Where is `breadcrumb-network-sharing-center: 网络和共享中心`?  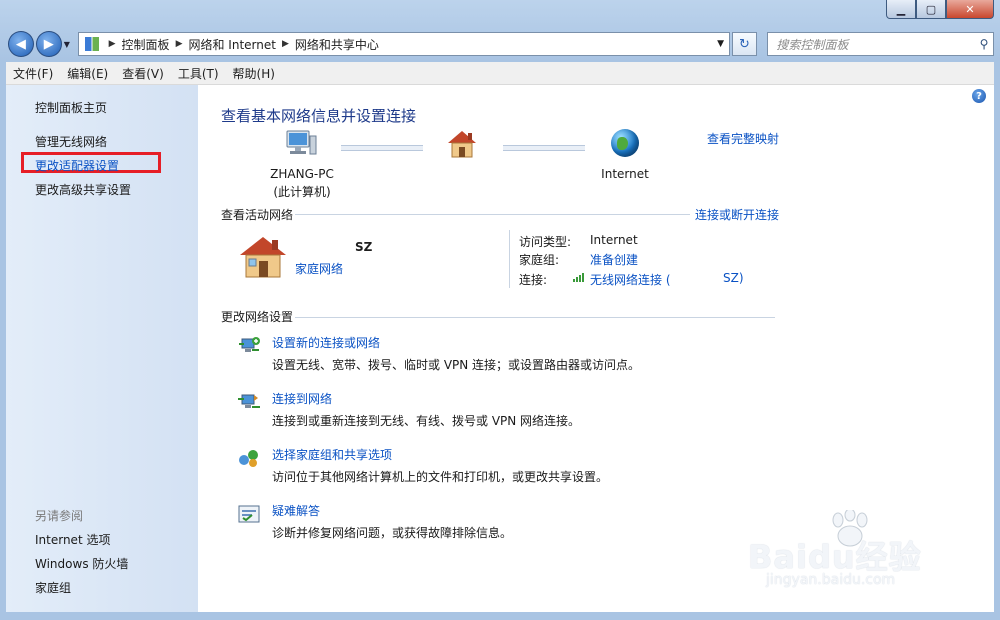
breadcrumb-network-sharing-center: 网络和共享中心 is located at coordinates (337, 44).